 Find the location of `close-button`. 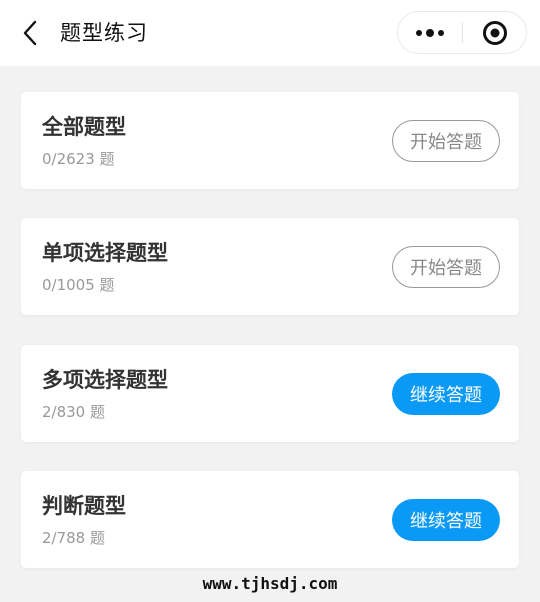

close-button is located at coordinates (495, 32).